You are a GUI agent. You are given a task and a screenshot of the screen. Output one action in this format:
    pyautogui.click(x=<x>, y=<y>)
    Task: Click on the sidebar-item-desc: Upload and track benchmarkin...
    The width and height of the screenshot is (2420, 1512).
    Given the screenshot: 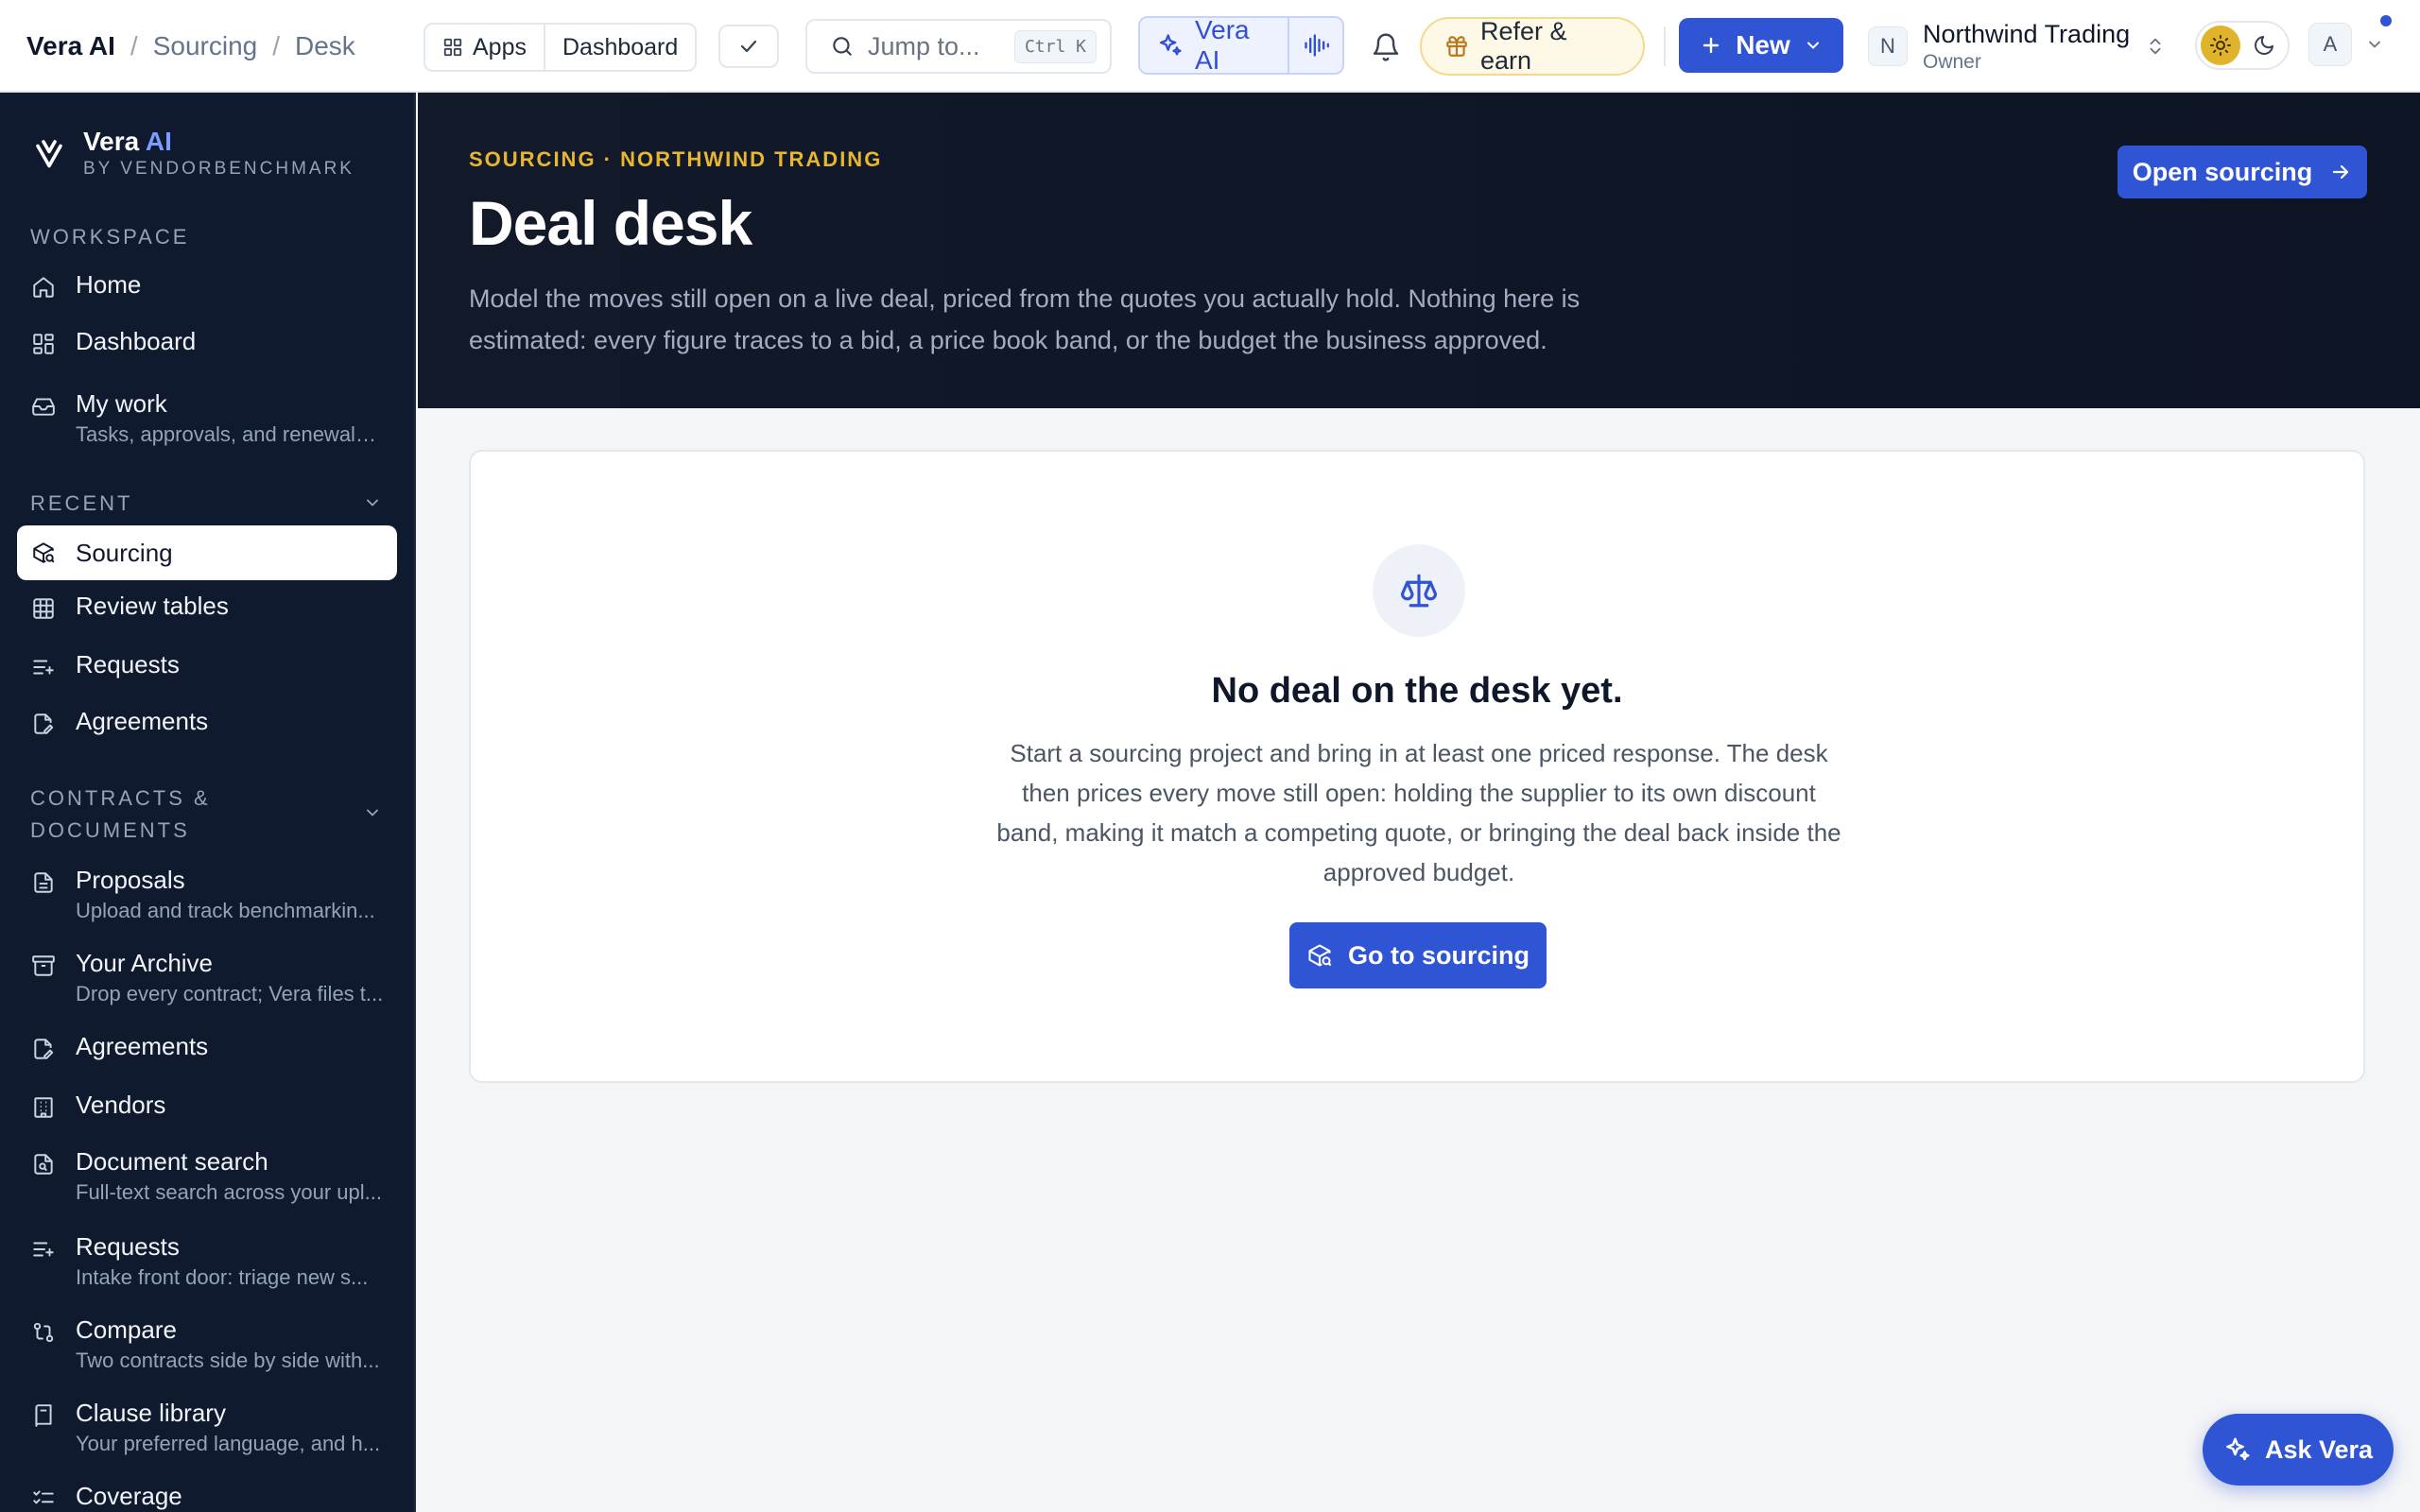 What is the action you would take?
    pyautogui.click(x=226, y=910)
    